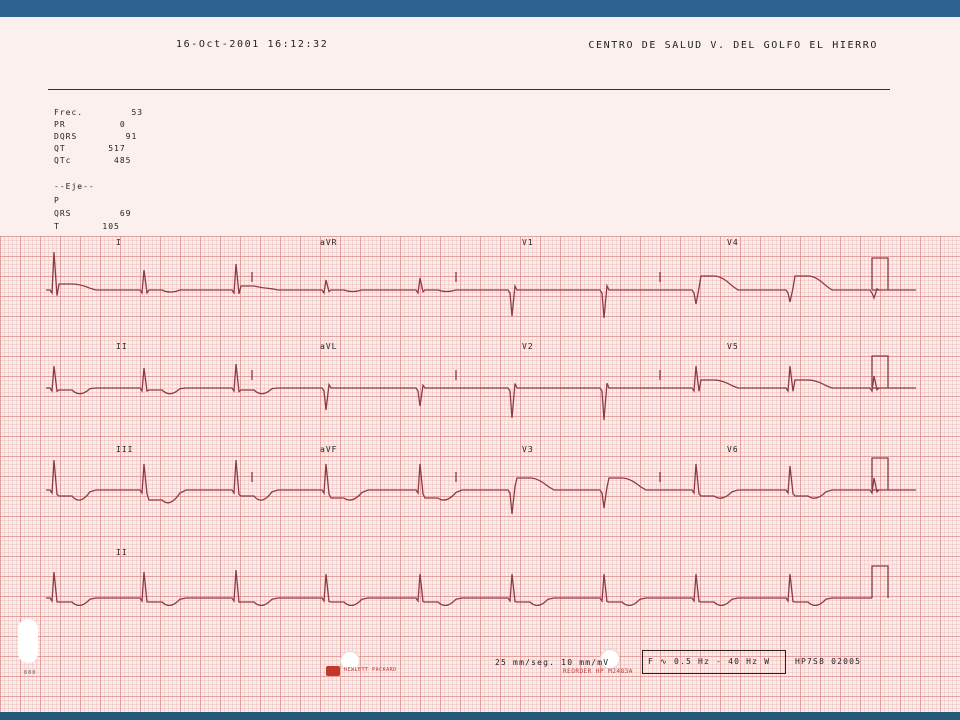 This screenshot has height=720, width=960. Describe the element at coordinates (480, 716) in the screenshot. I see `bottom-bar` at that location.